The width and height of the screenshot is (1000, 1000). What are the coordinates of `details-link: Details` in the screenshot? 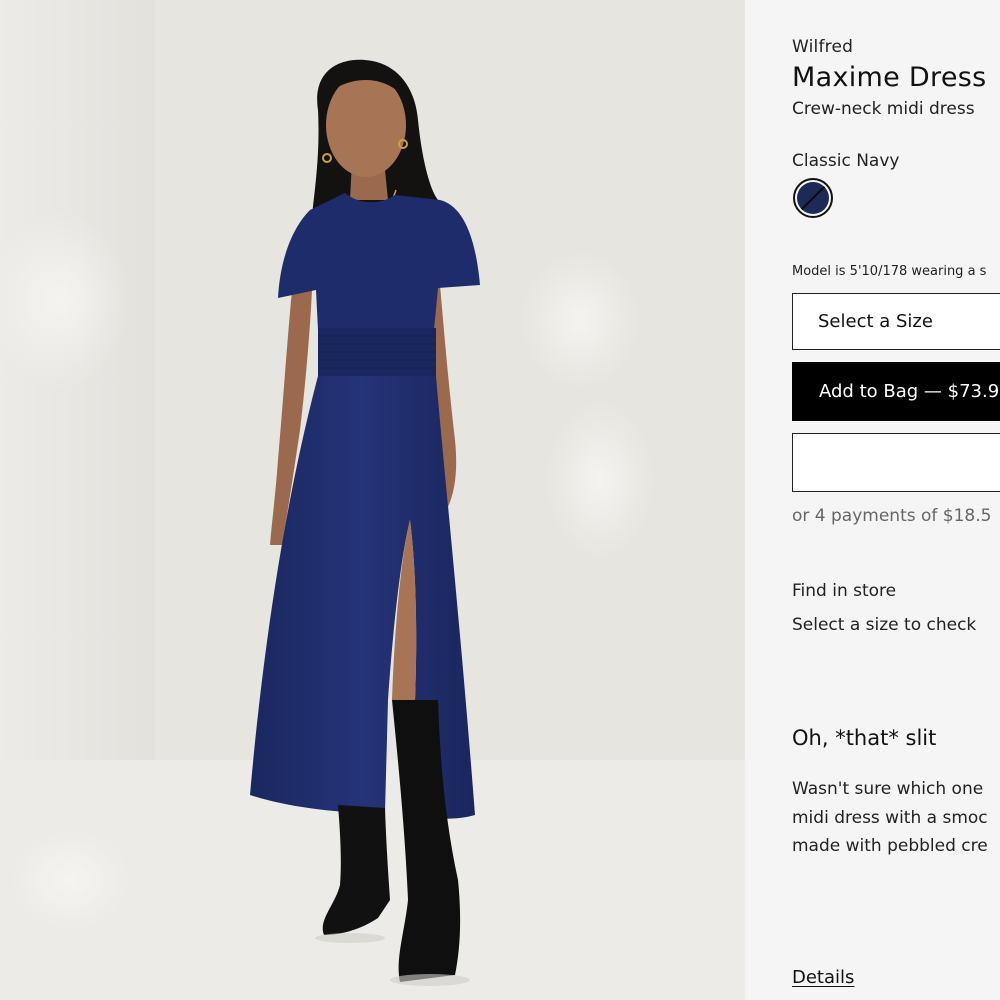 It's located at (823, 977).